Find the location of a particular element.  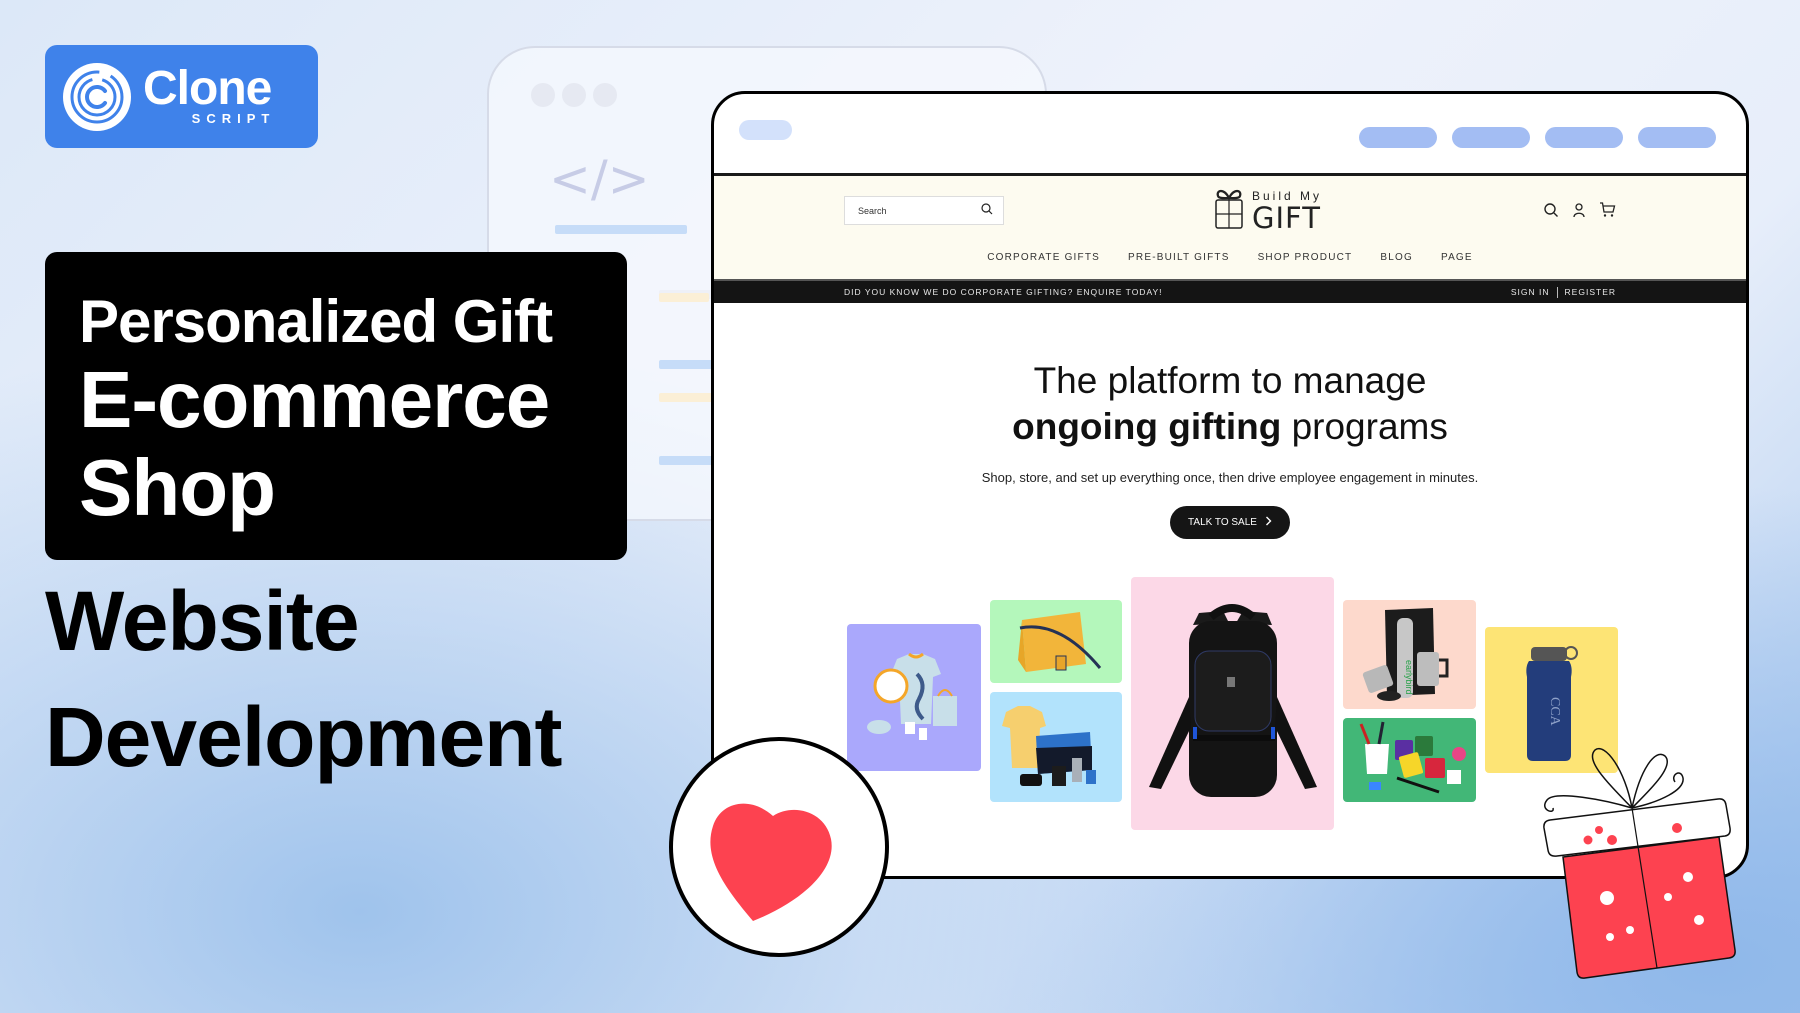

site-search is located at coordinates (924, 210).